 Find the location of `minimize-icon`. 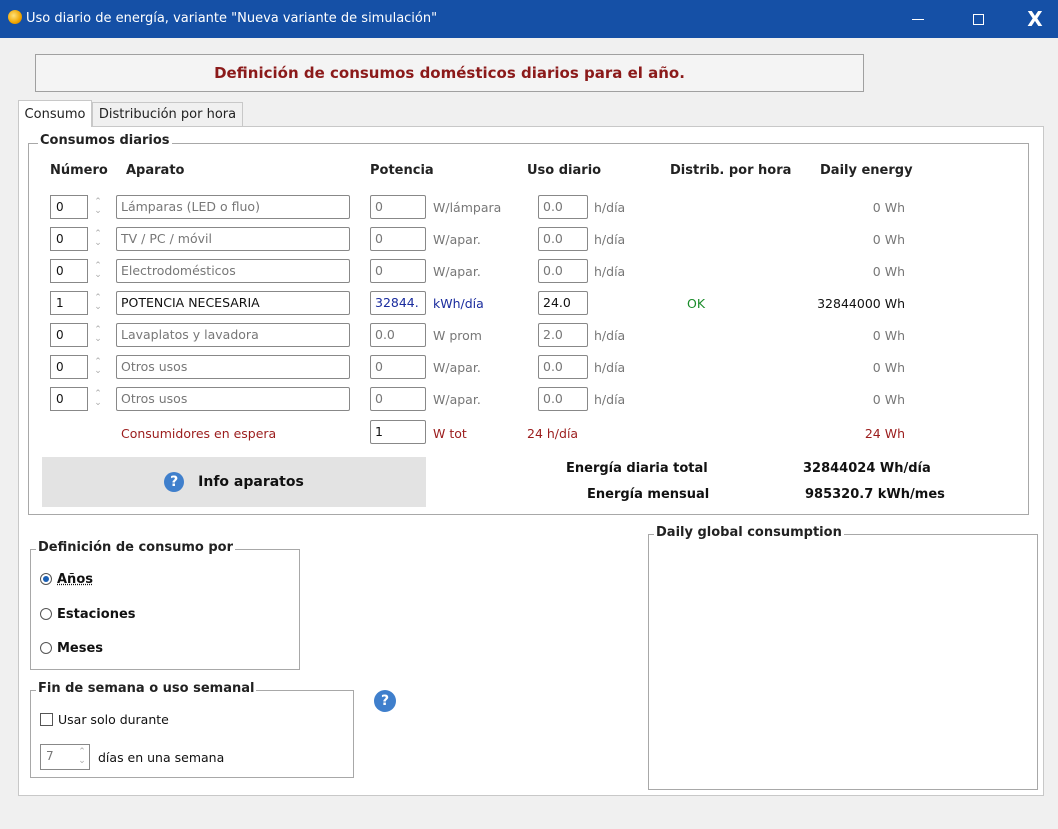

minimize-icon is located at coordinates (918, 19).